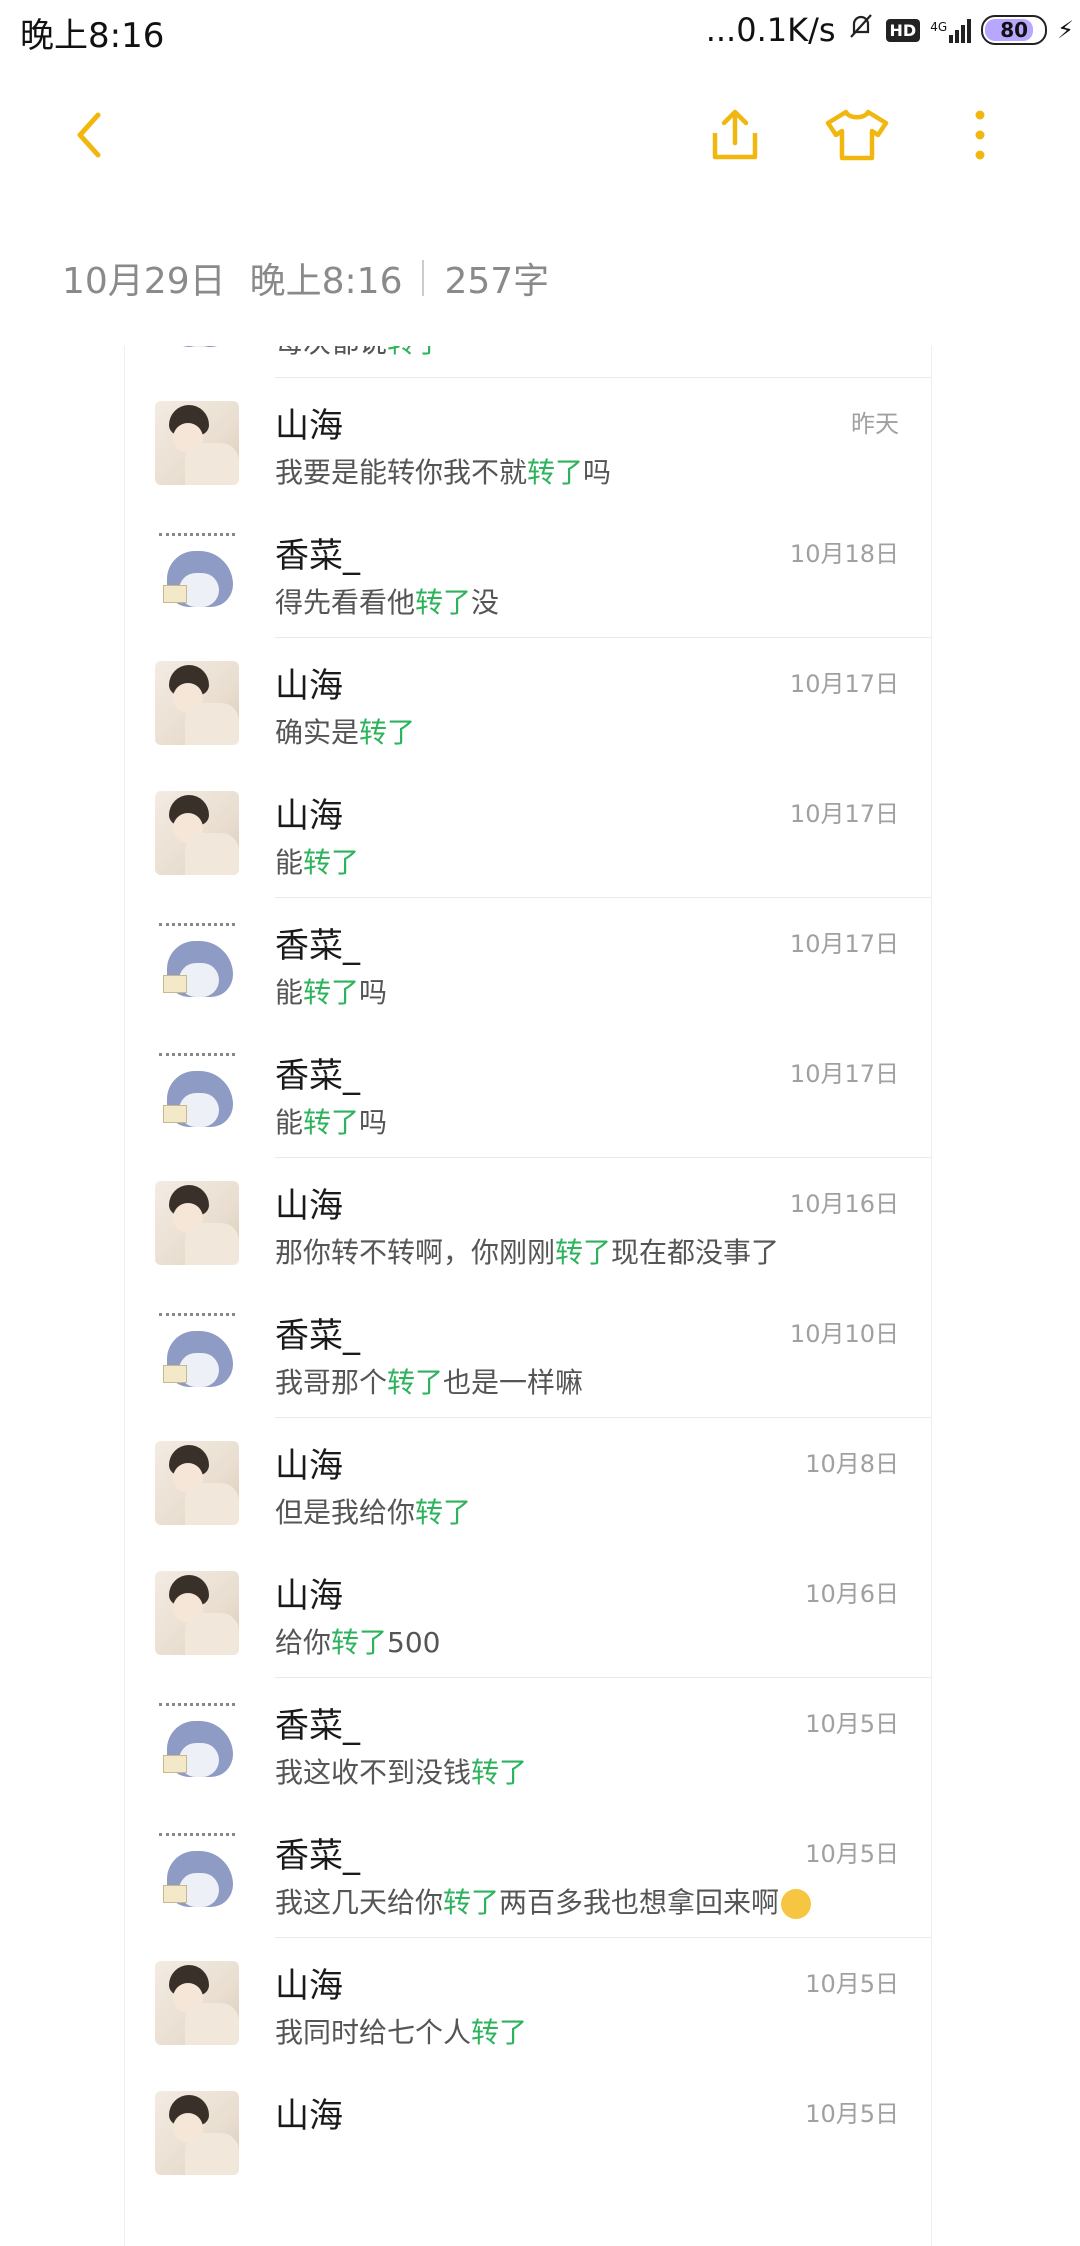 The image size is (1080, 2246). I want to click on message-time: 10月6日, so click(852, 1594).